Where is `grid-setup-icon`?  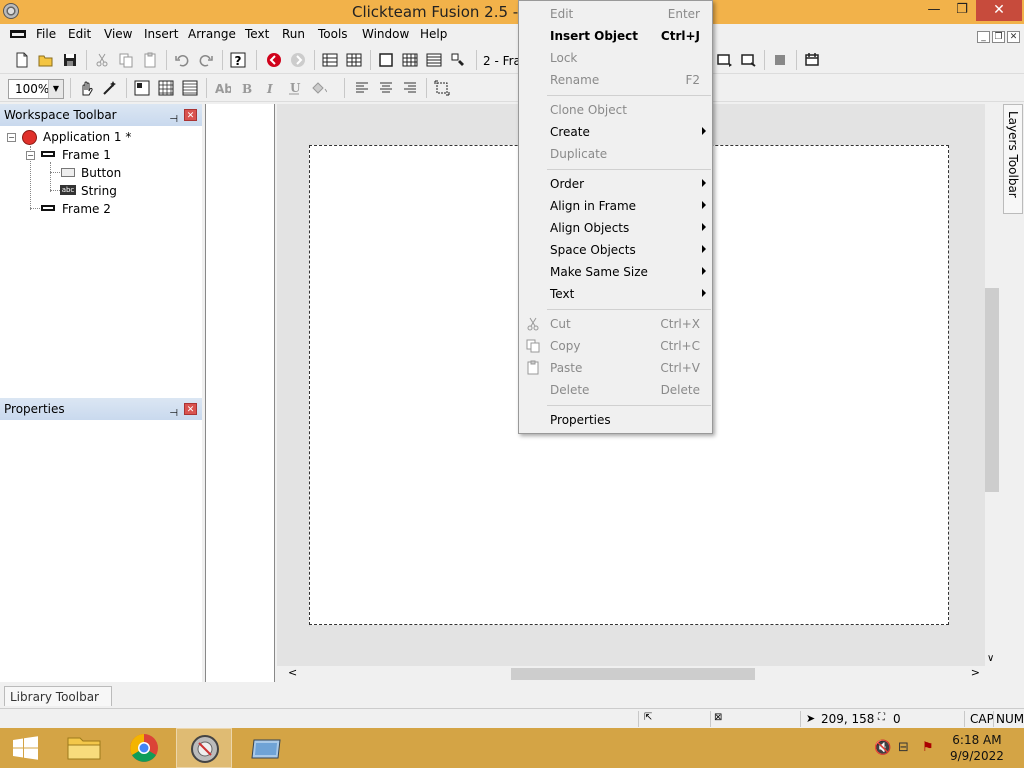
grid-setup-icon is located at coordinates (190, 88).